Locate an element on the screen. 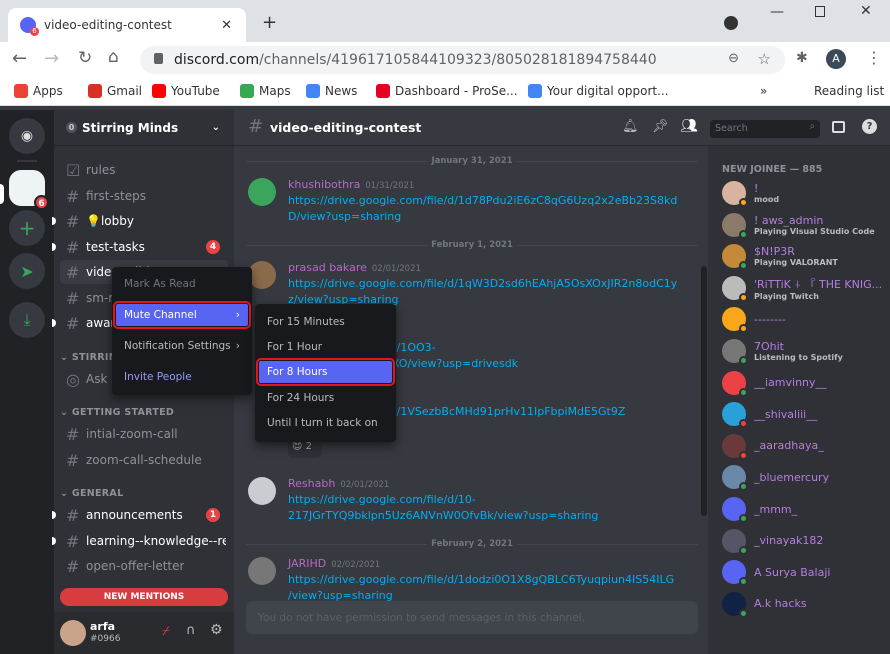  member-item: ! mood is located at coordinates (805, 194).